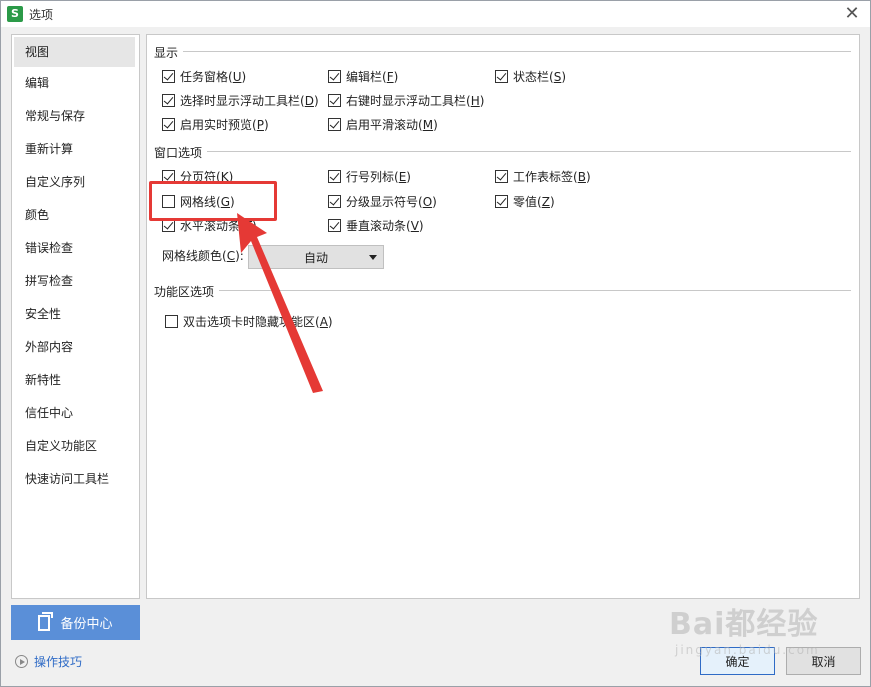  I want to click on watermark-main: Bai都经验, so click(744, 624).